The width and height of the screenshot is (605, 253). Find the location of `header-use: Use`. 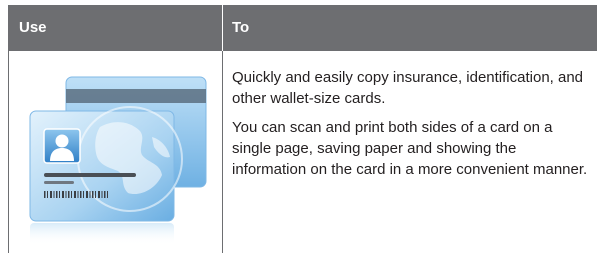

header-use: Use is located at coordinates (33, 27).